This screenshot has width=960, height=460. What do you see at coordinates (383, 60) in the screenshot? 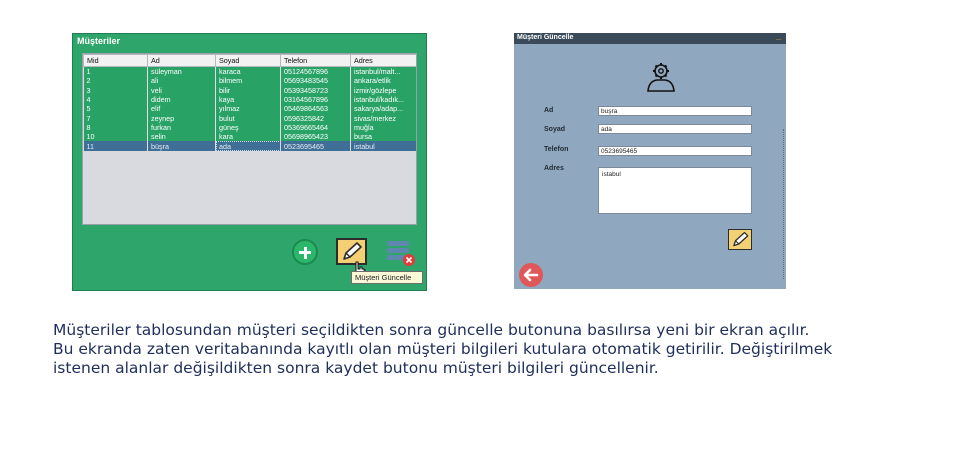
I see `column-header-adres: Adres` at bounding box center [383, 60].